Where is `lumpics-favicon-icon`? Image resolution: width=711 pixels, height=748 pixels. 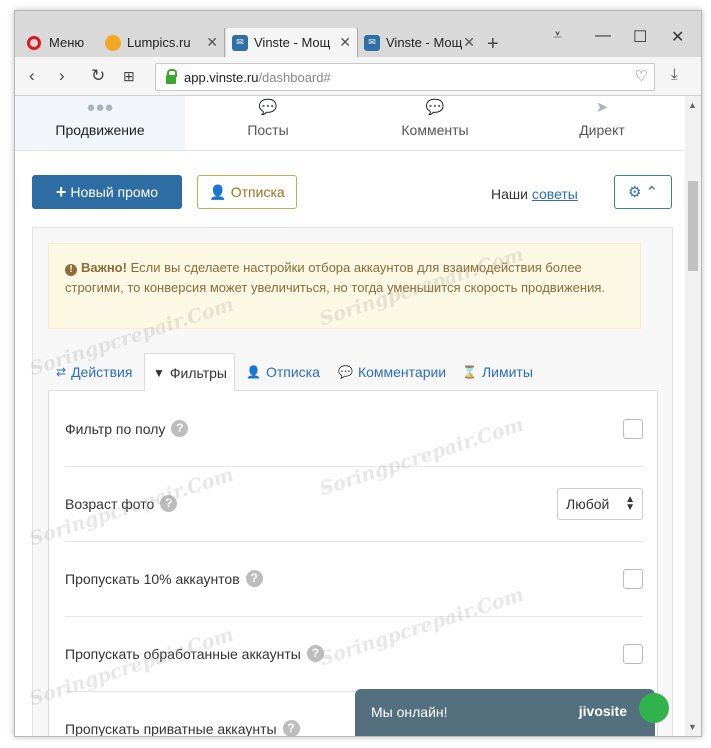
lumpics-favicon-icon is located at coordinates (113, 42).